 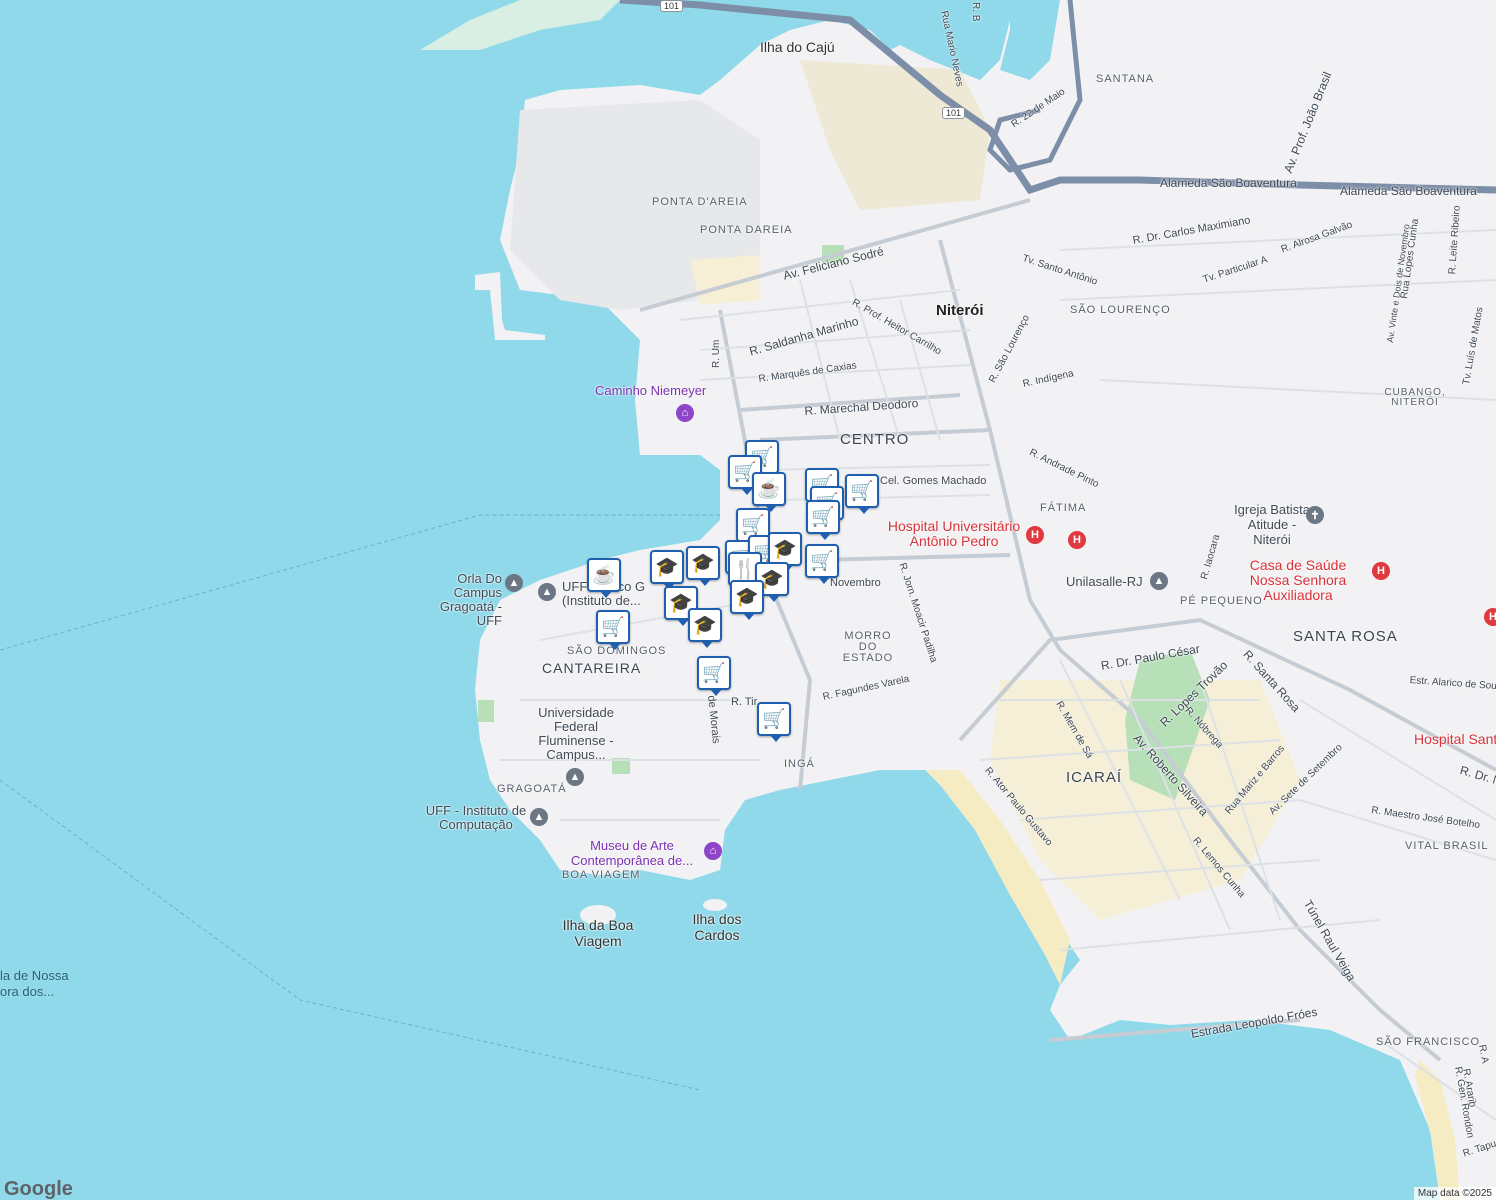 What do you see at coordinates (1272, 524) in the screenshot?
I see `poi-igreja-batista: Igreja Batista Atitude - Niterói` at bounding box center [1272, 524].